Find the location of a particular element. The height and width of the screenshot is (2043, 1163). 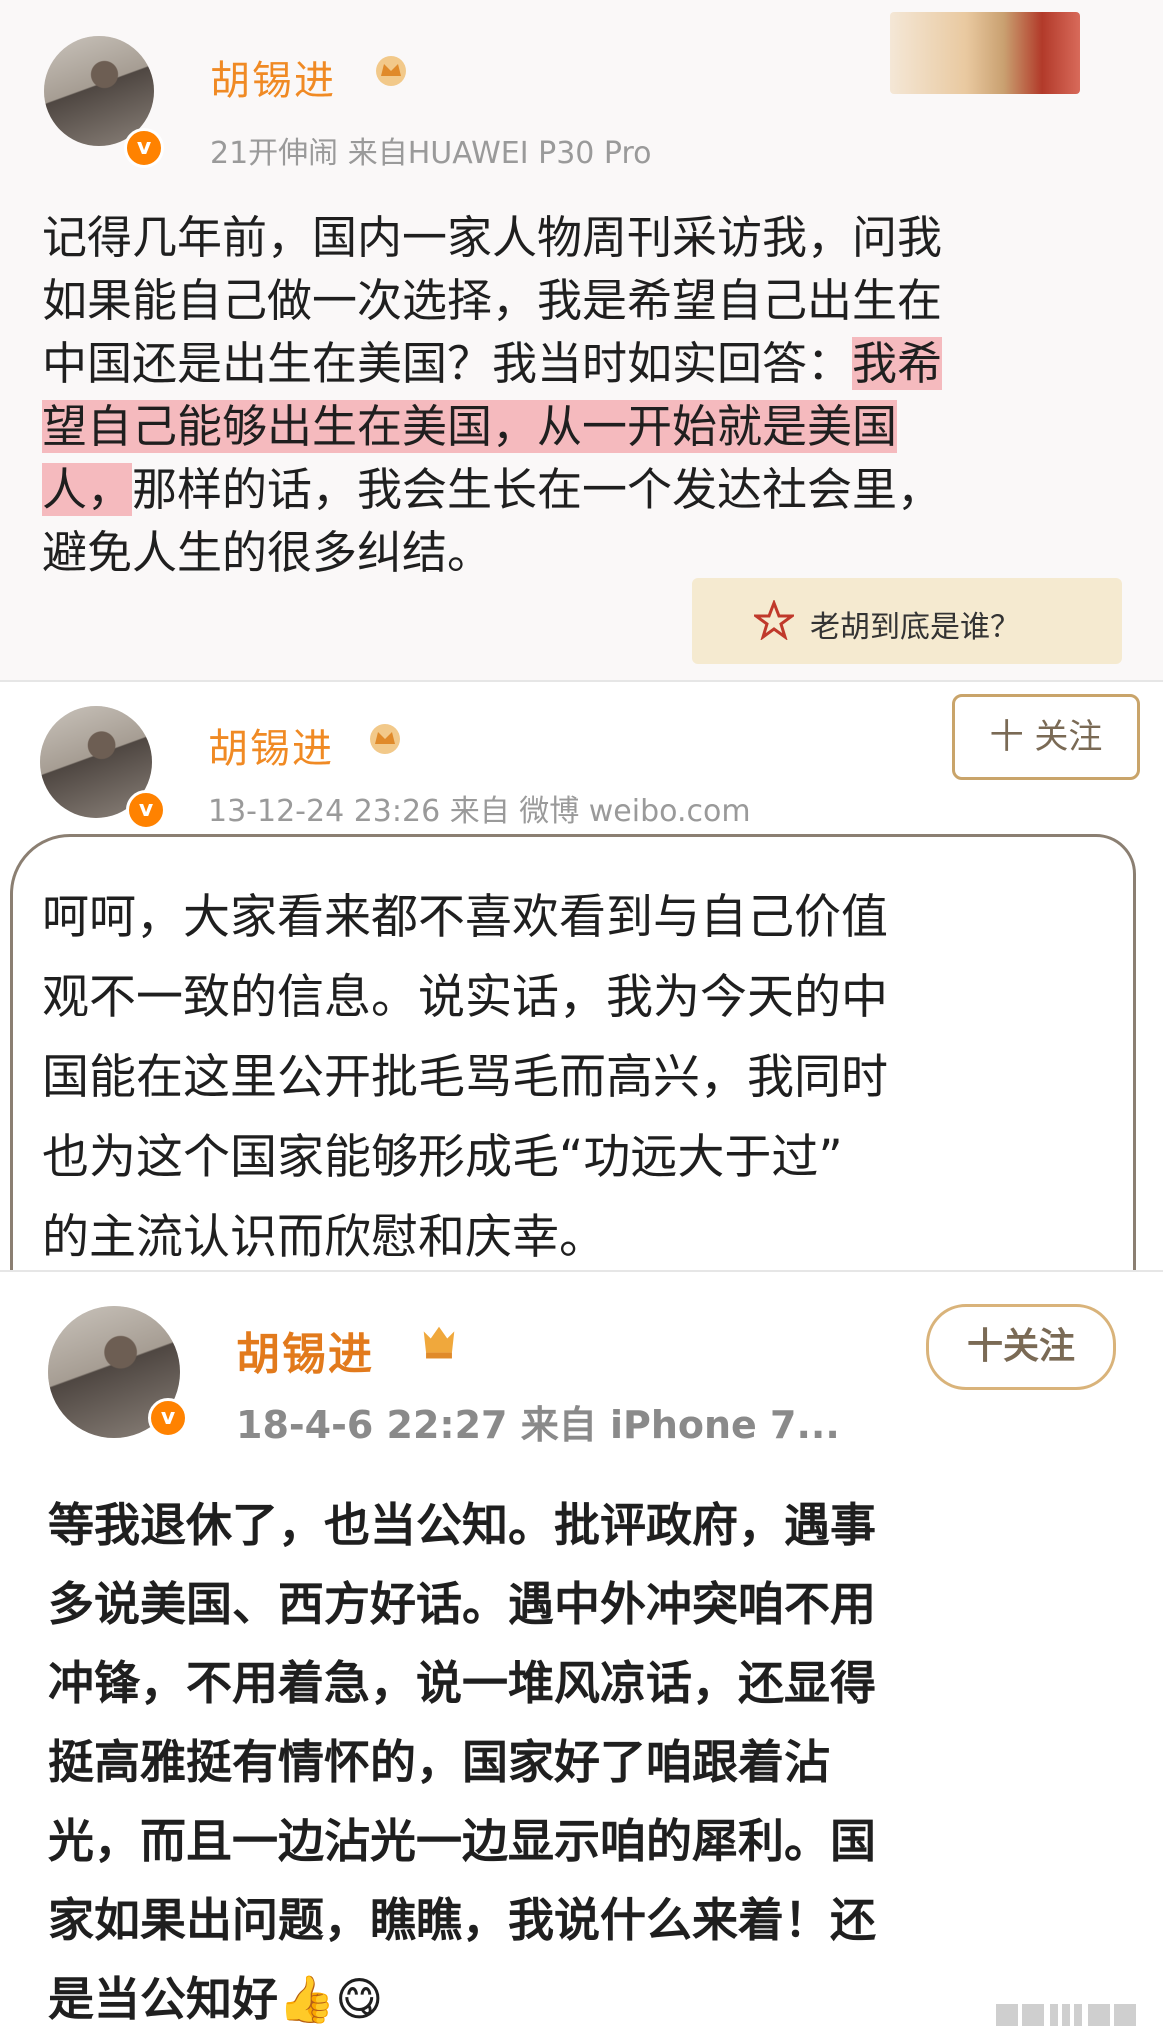

body-line: 也为这个国家能够形成毛“功远大于过” is located at coordinates (442, 1157).